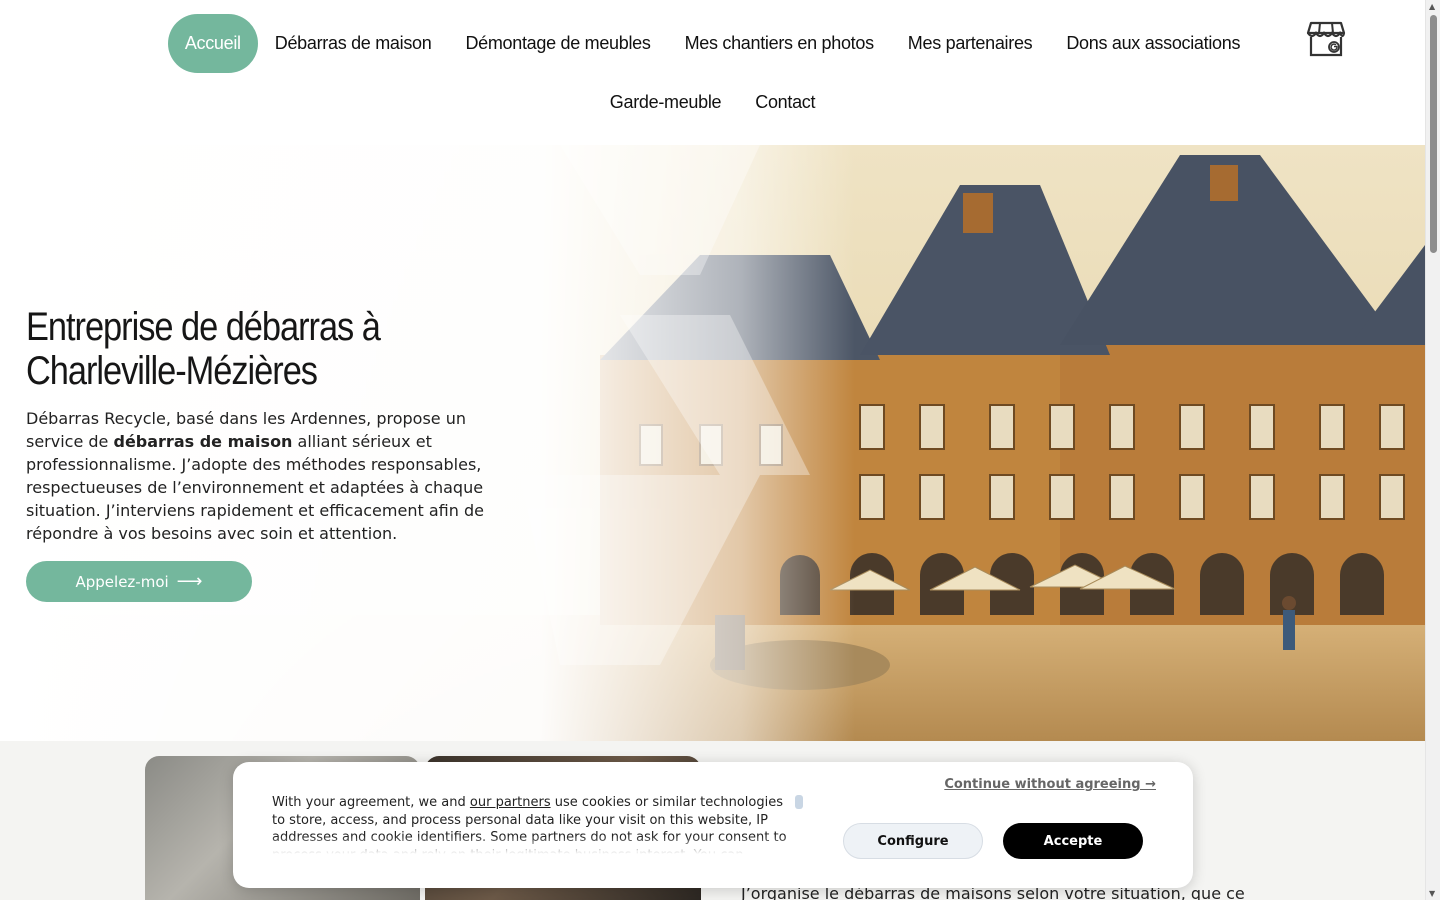 This screenshot has width=1440, height=900. What do you see at coordinates (510, 802) in the screenshot?
I see `our-partners-link: our partners` at bounding box center [510, 802].